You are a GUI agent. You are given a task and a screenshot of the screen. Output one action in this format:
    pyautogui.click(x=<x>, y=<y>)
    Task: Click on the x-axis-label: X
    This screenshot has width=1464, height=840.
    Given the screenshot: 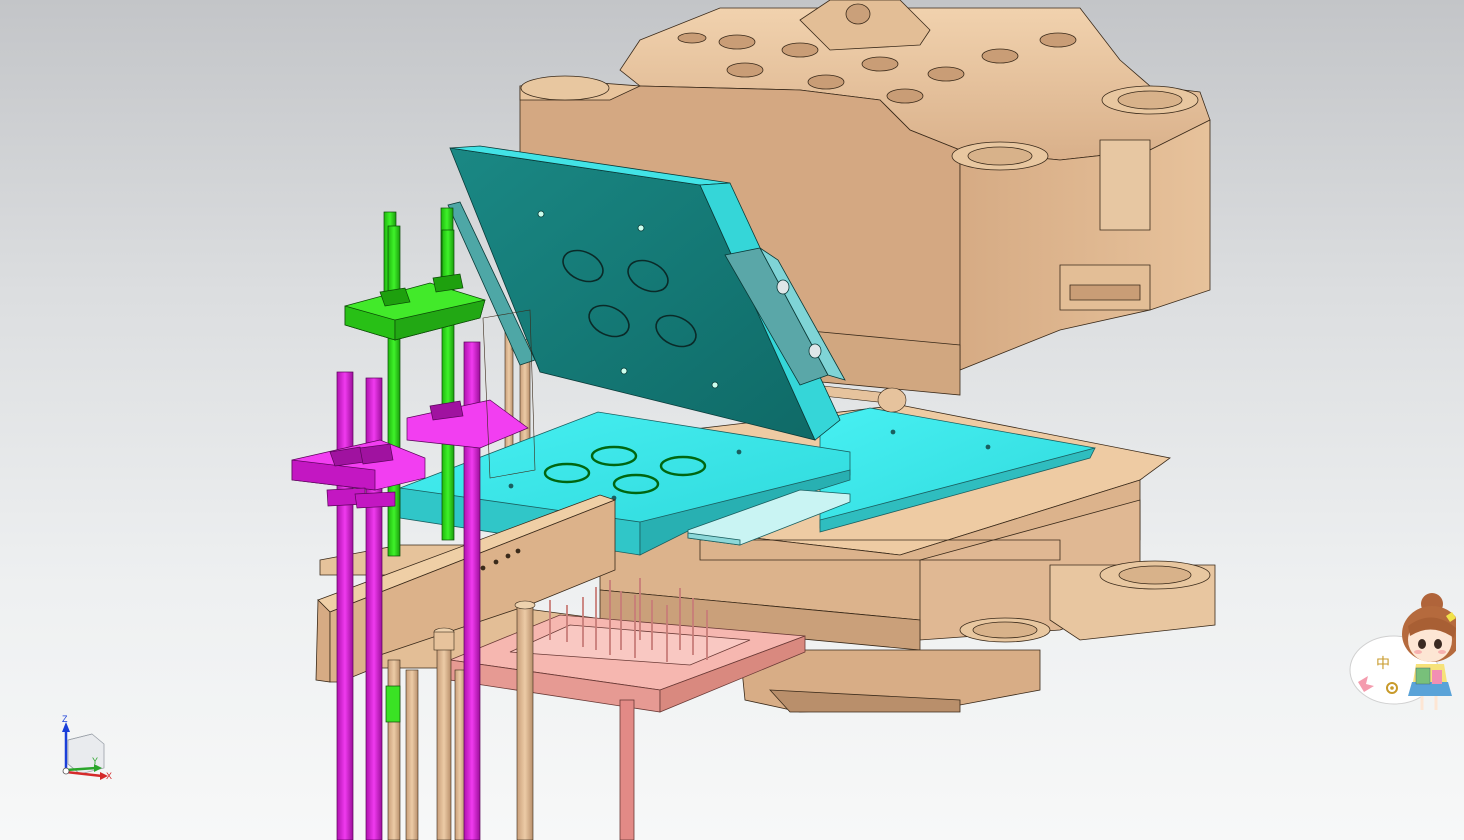 What is the action you would take?
    pyautogui.click(x=109, y=776)
    